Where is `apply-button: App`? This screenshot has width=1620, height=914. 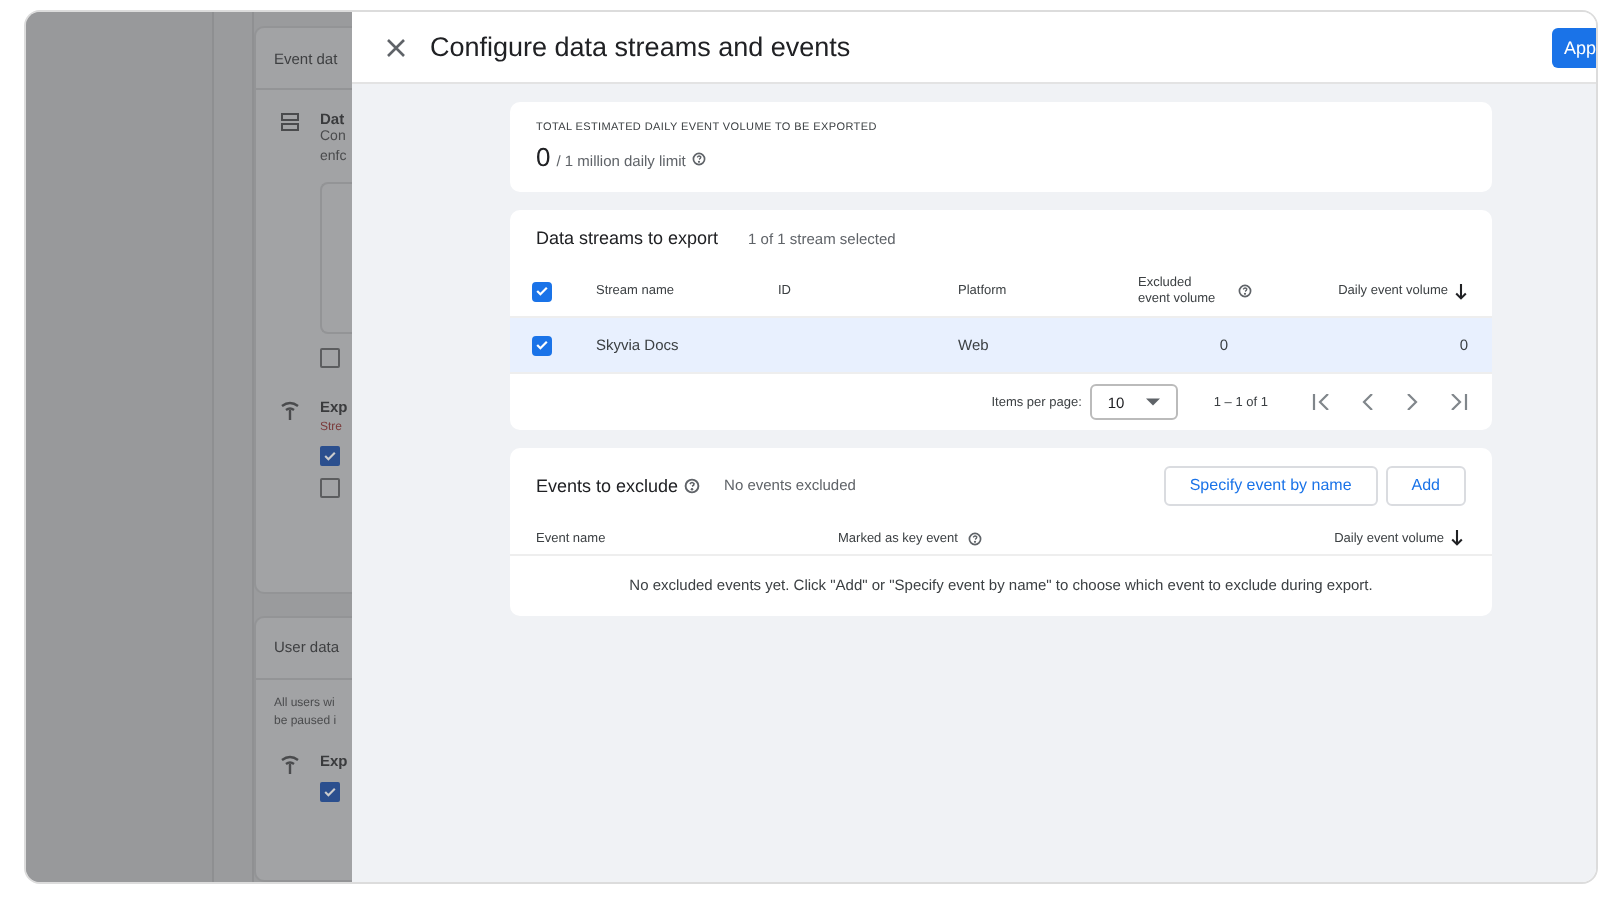
apply-button: App is located at coordinates (1574, 48).